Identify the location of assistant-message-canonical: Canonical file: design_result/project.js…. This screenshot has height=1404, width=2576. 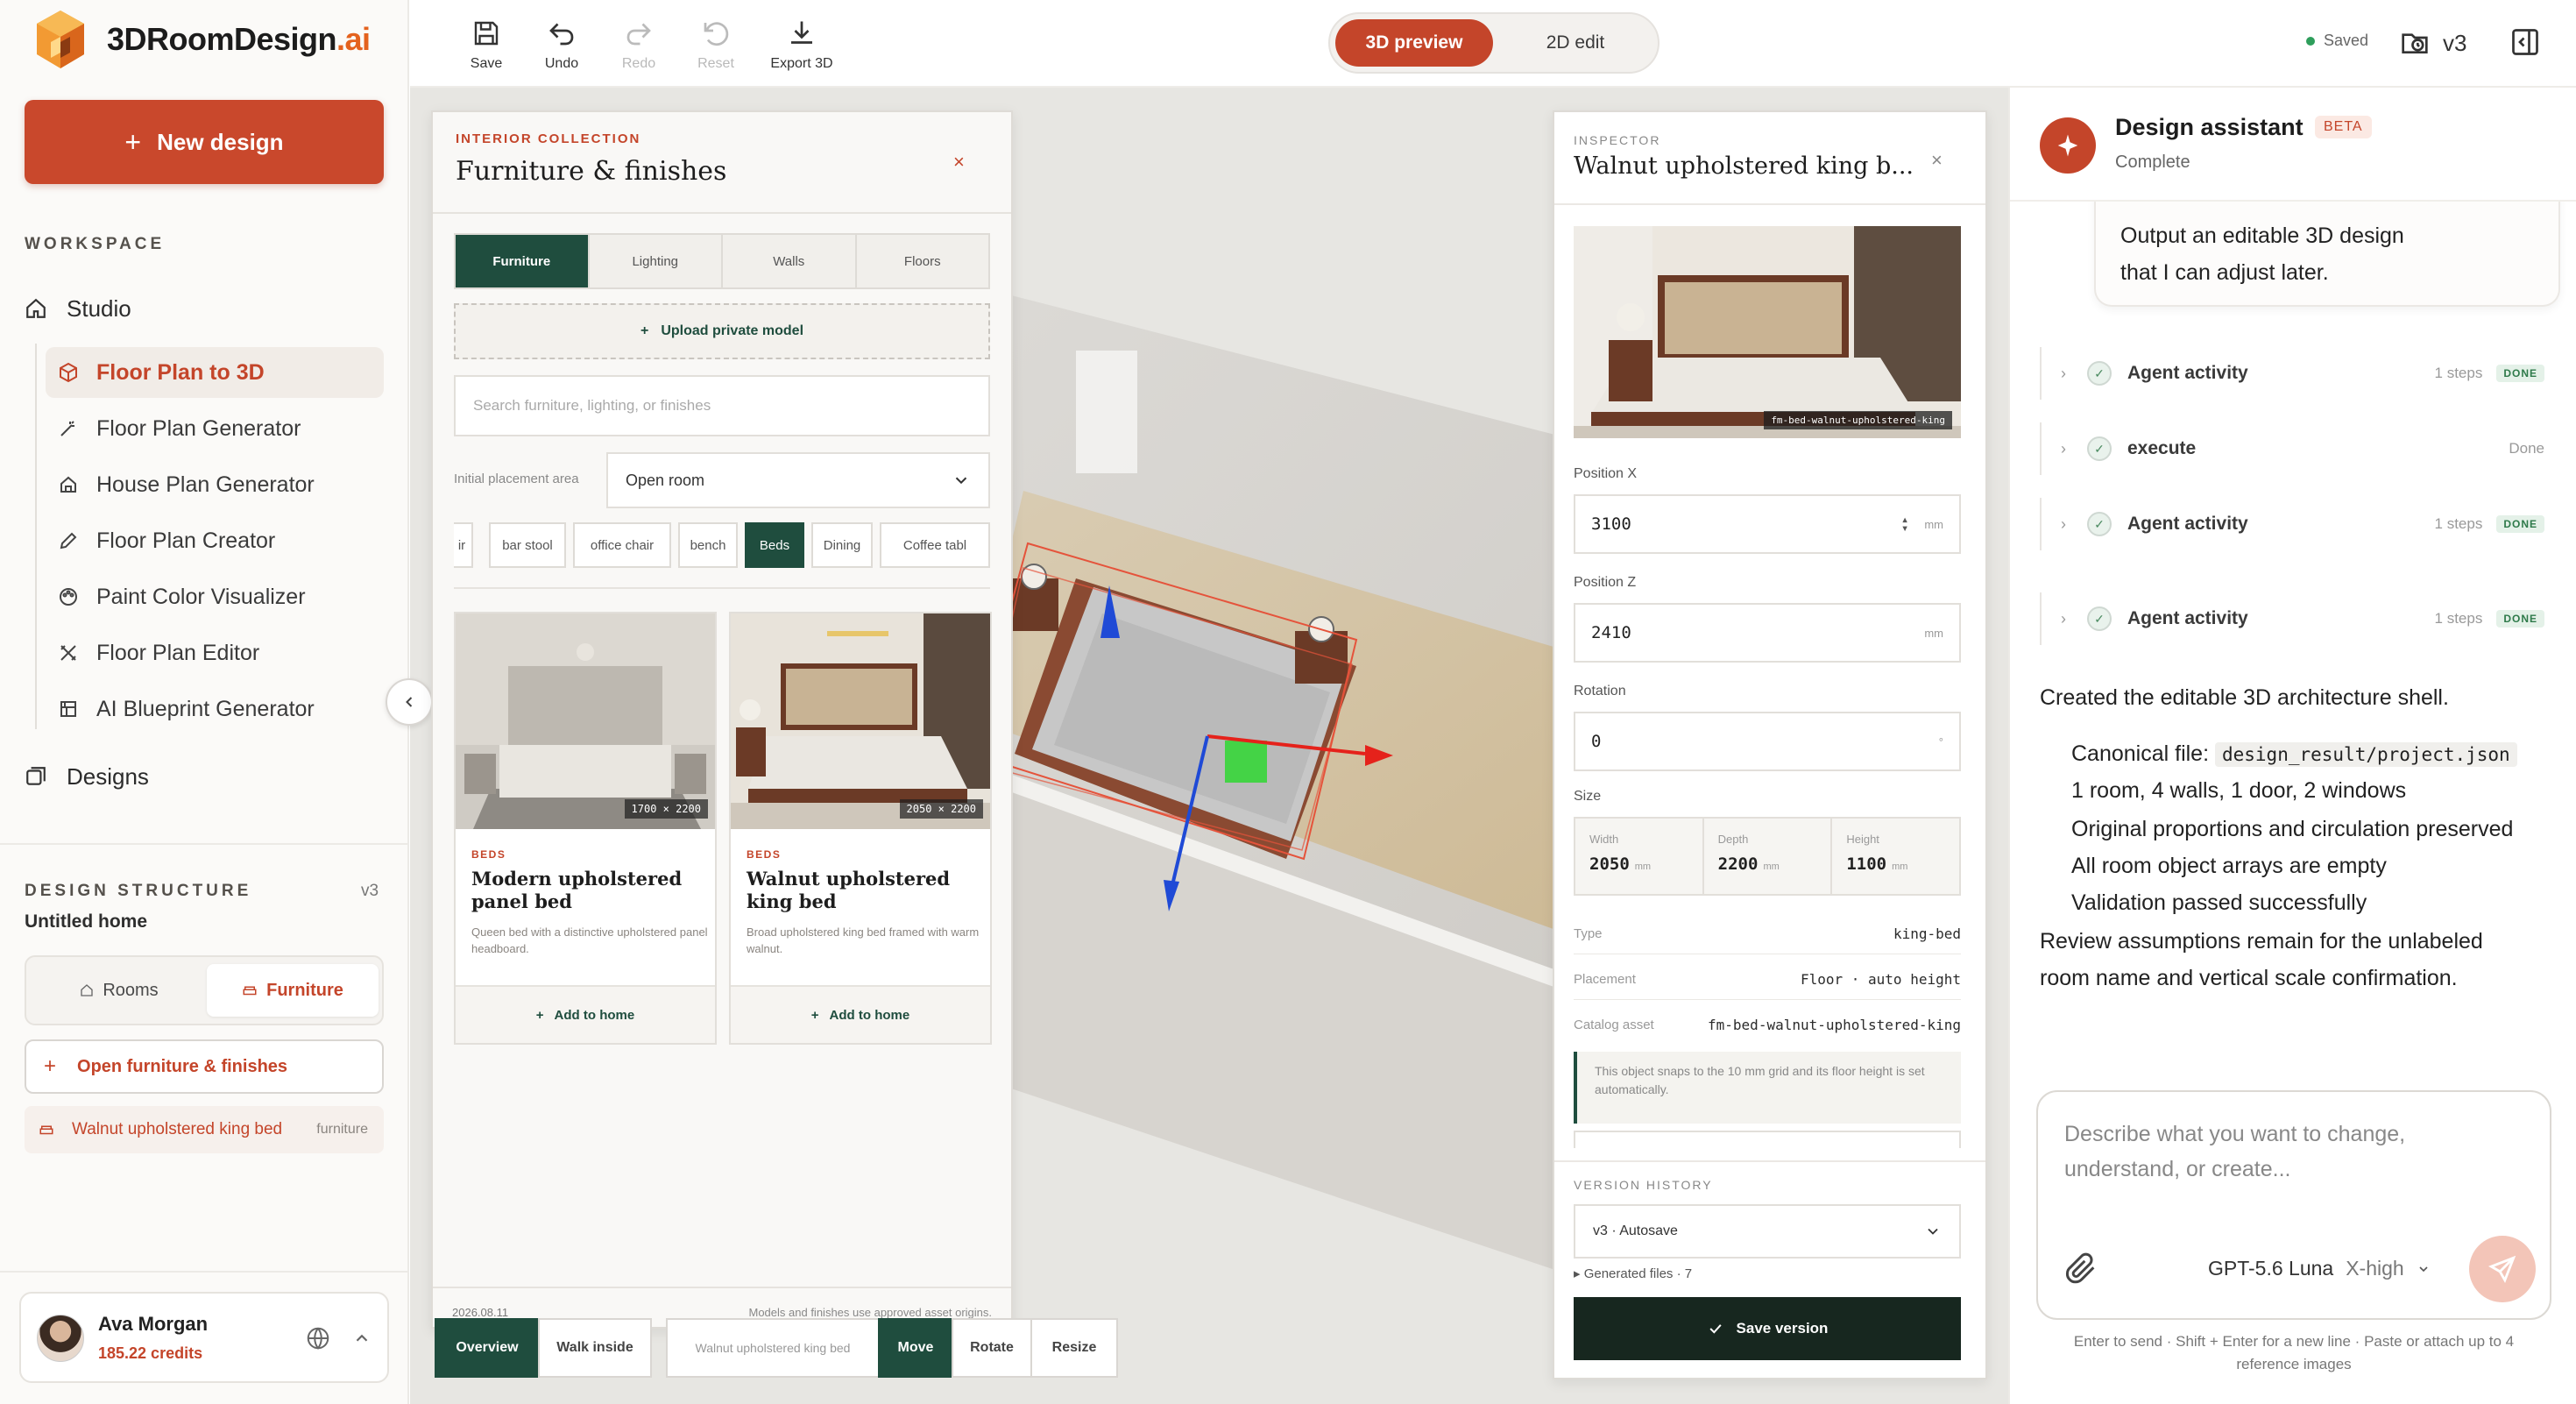
(2294, 754).